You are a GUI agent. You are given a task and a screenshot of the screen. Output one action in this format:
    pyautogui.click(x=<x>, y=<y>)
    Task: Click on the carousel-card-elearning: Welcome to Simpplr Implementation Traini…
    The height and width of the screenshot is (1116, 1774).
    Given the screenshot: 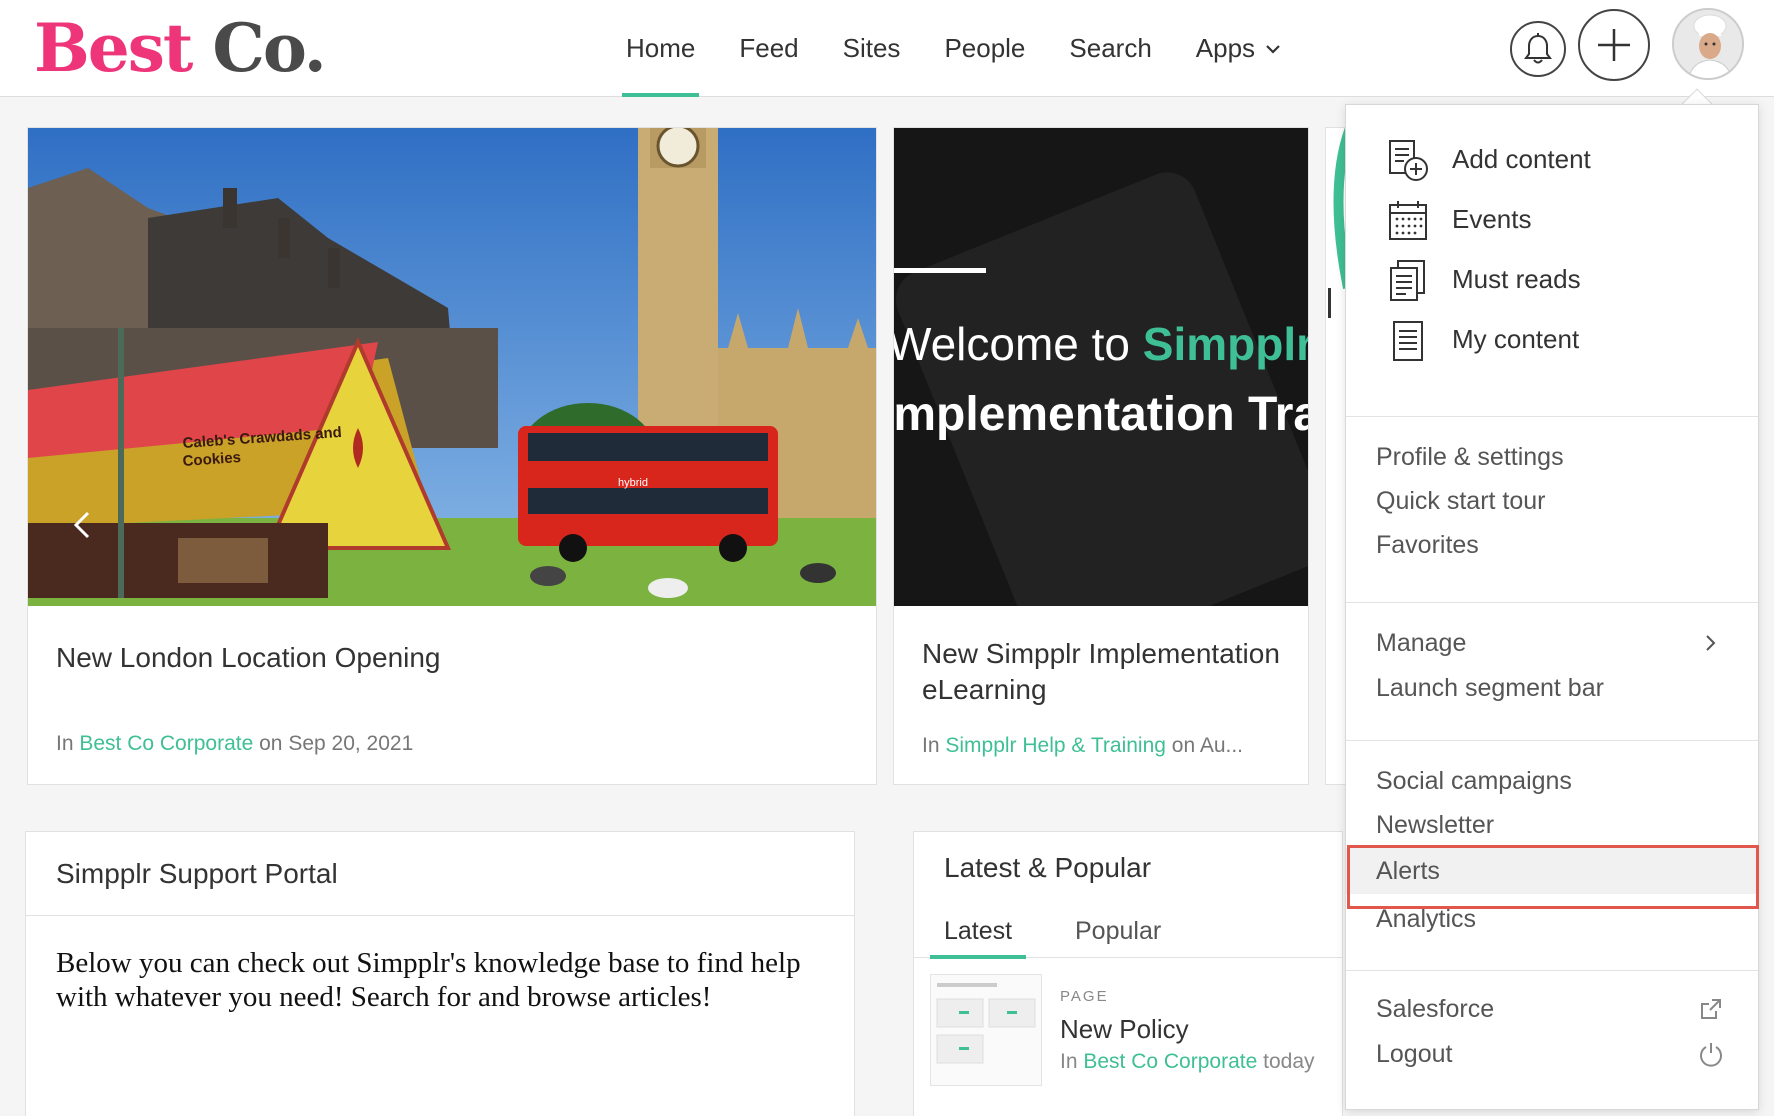 What is the action you would take?
    pyautogui.click(x=1101, y=456)
    